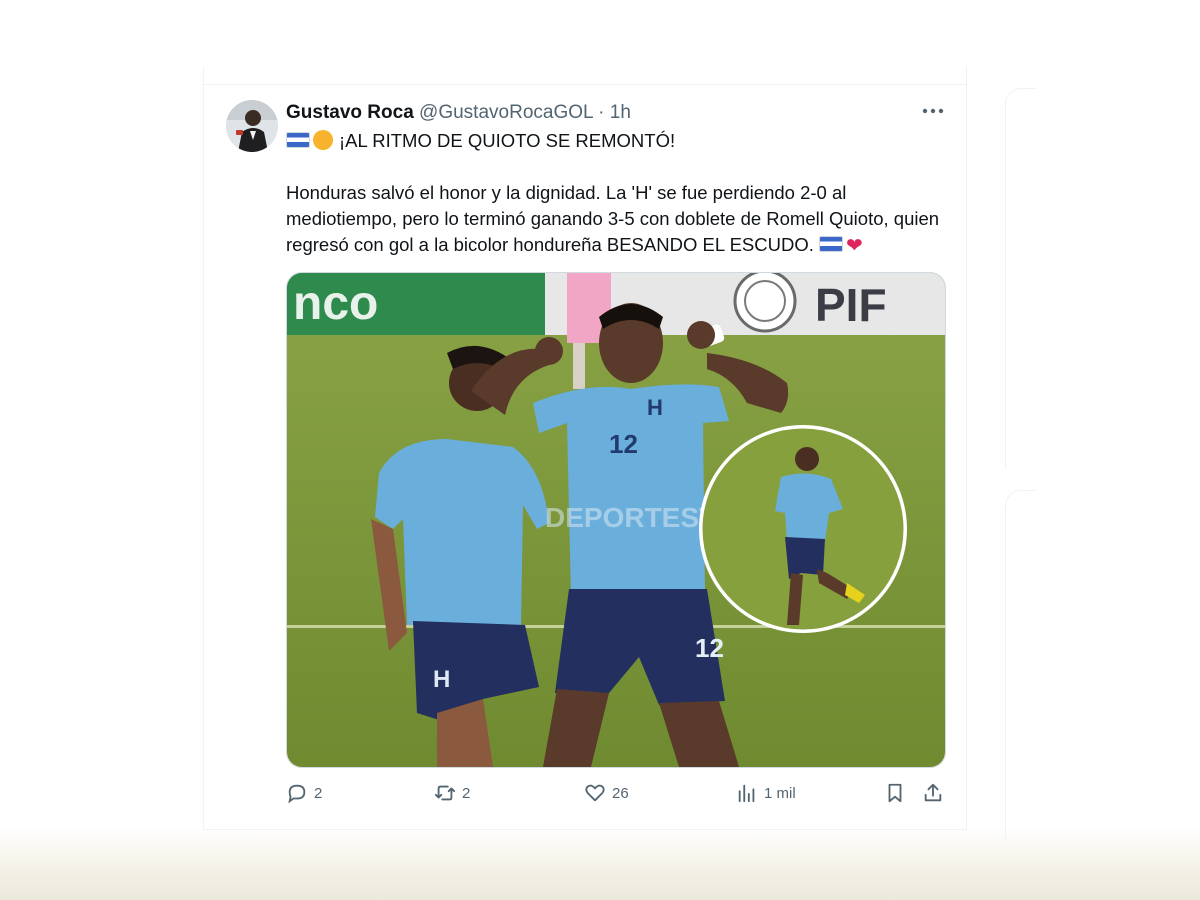 The width and height of the screenshot is (1200, 900). What do you see at coordinates (445, 793) in the screenshot?
I see `retweet-icon` at bounding box center [445, 793].